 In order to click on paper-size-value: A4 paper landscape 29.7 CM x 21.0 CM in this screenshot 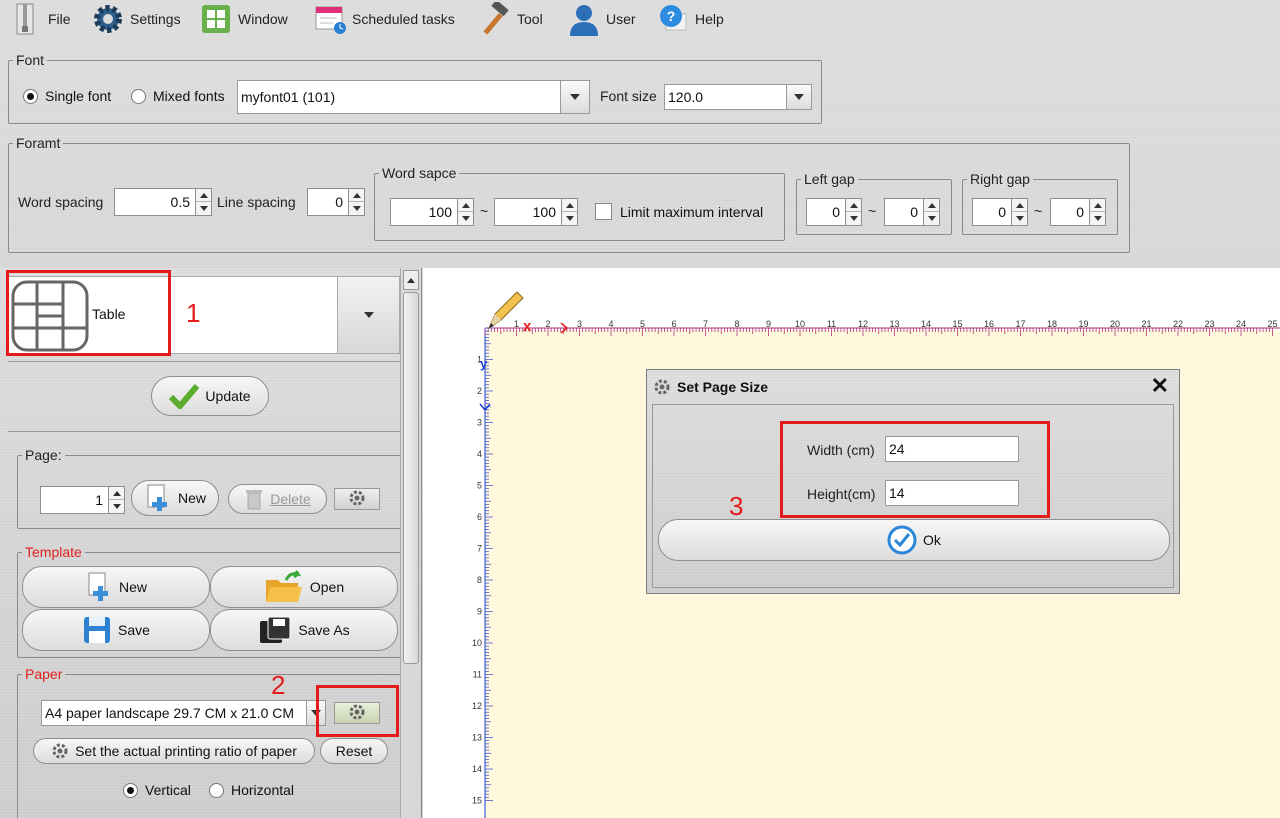, I will do `click(170, 713)`.